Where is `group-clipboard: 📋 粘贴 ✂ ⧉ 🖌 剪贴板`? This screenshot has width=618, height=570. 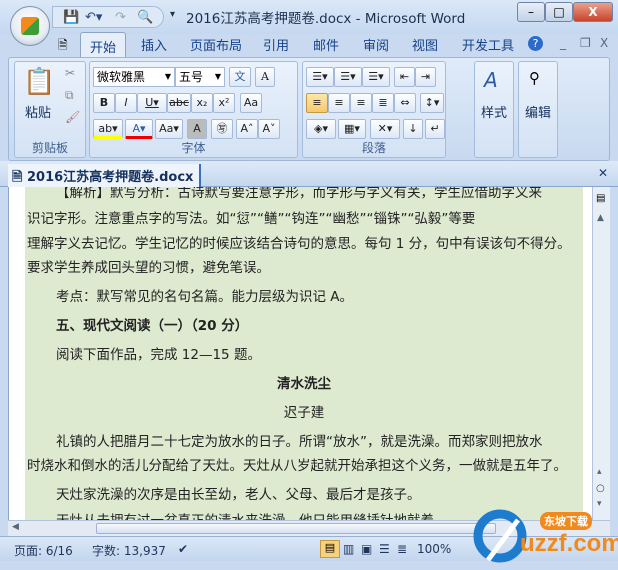
group-clipboard: 📋 粘贴 ✂ ⧉ 🖌 剪贴板 is located at coordinates (50, 109).